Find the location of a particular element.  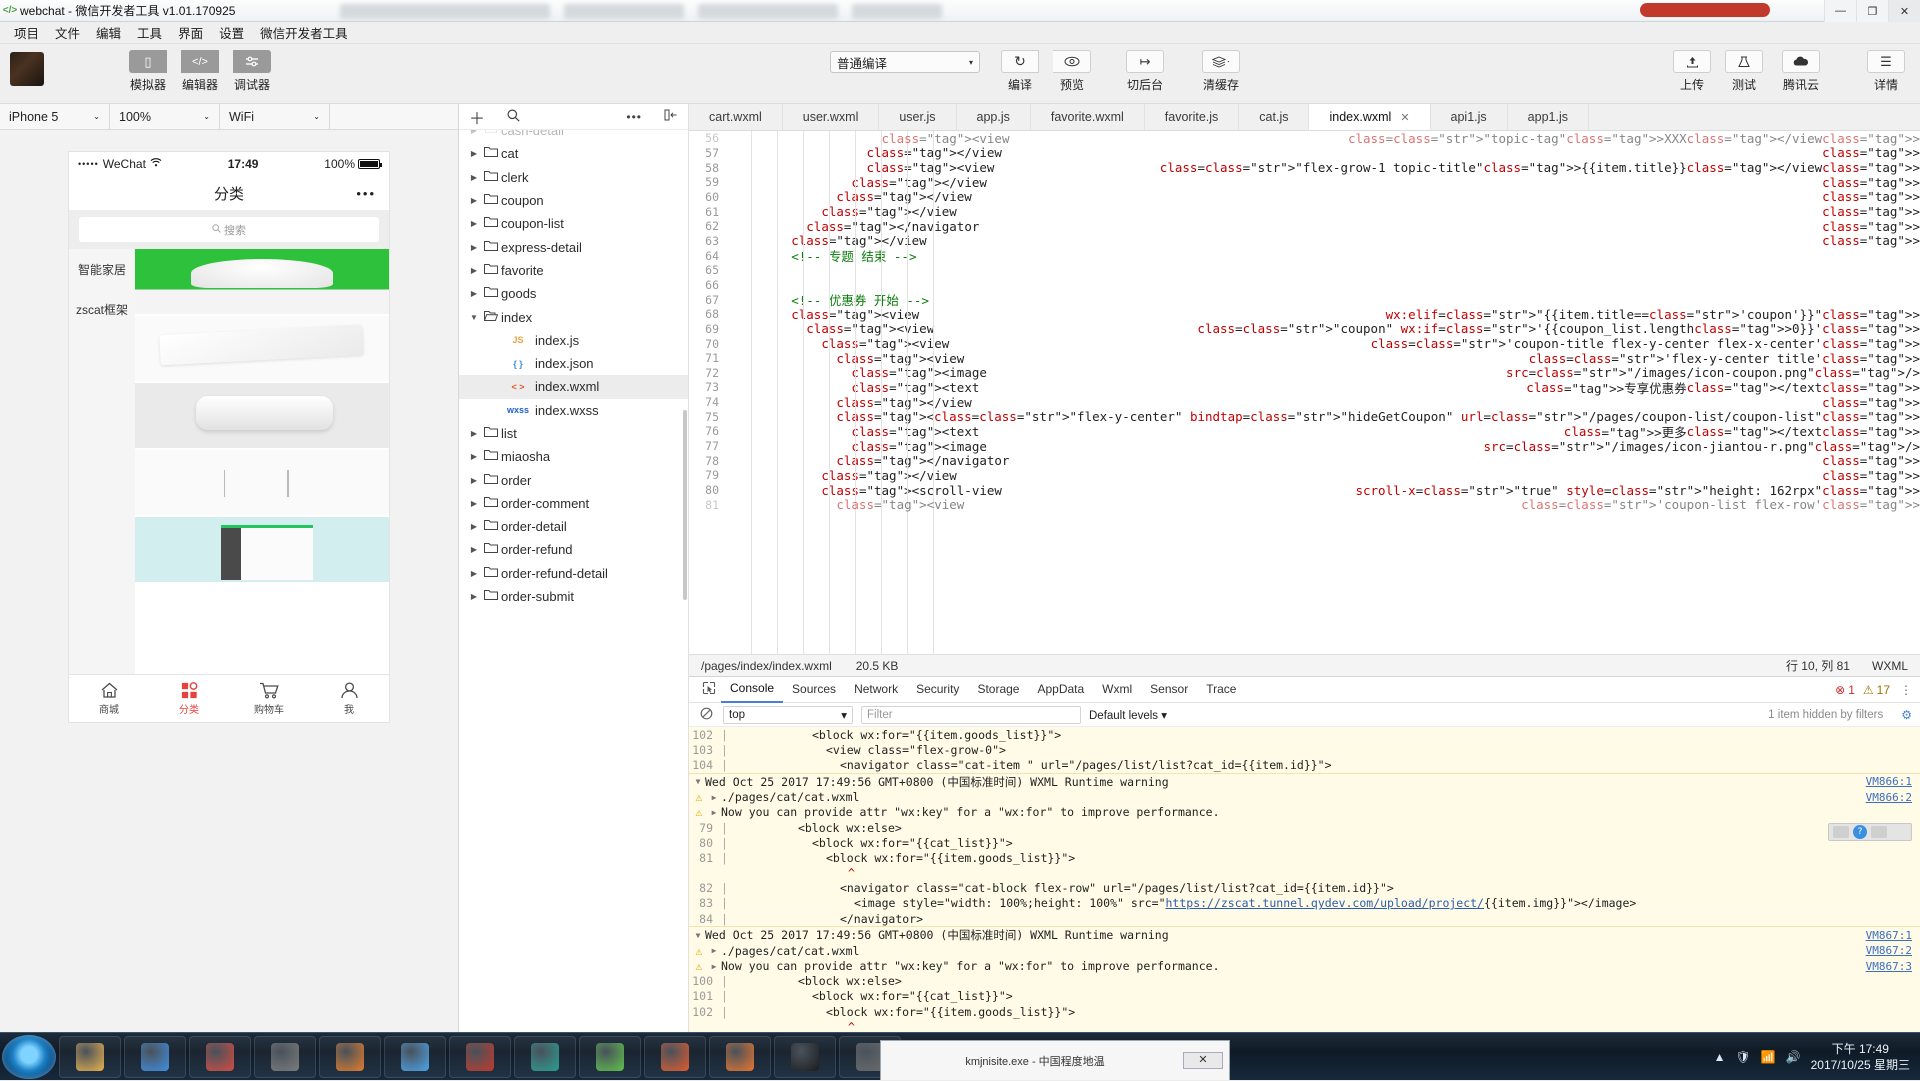

volume-icon: 🔊 is located at coordinates (1793, 1057).